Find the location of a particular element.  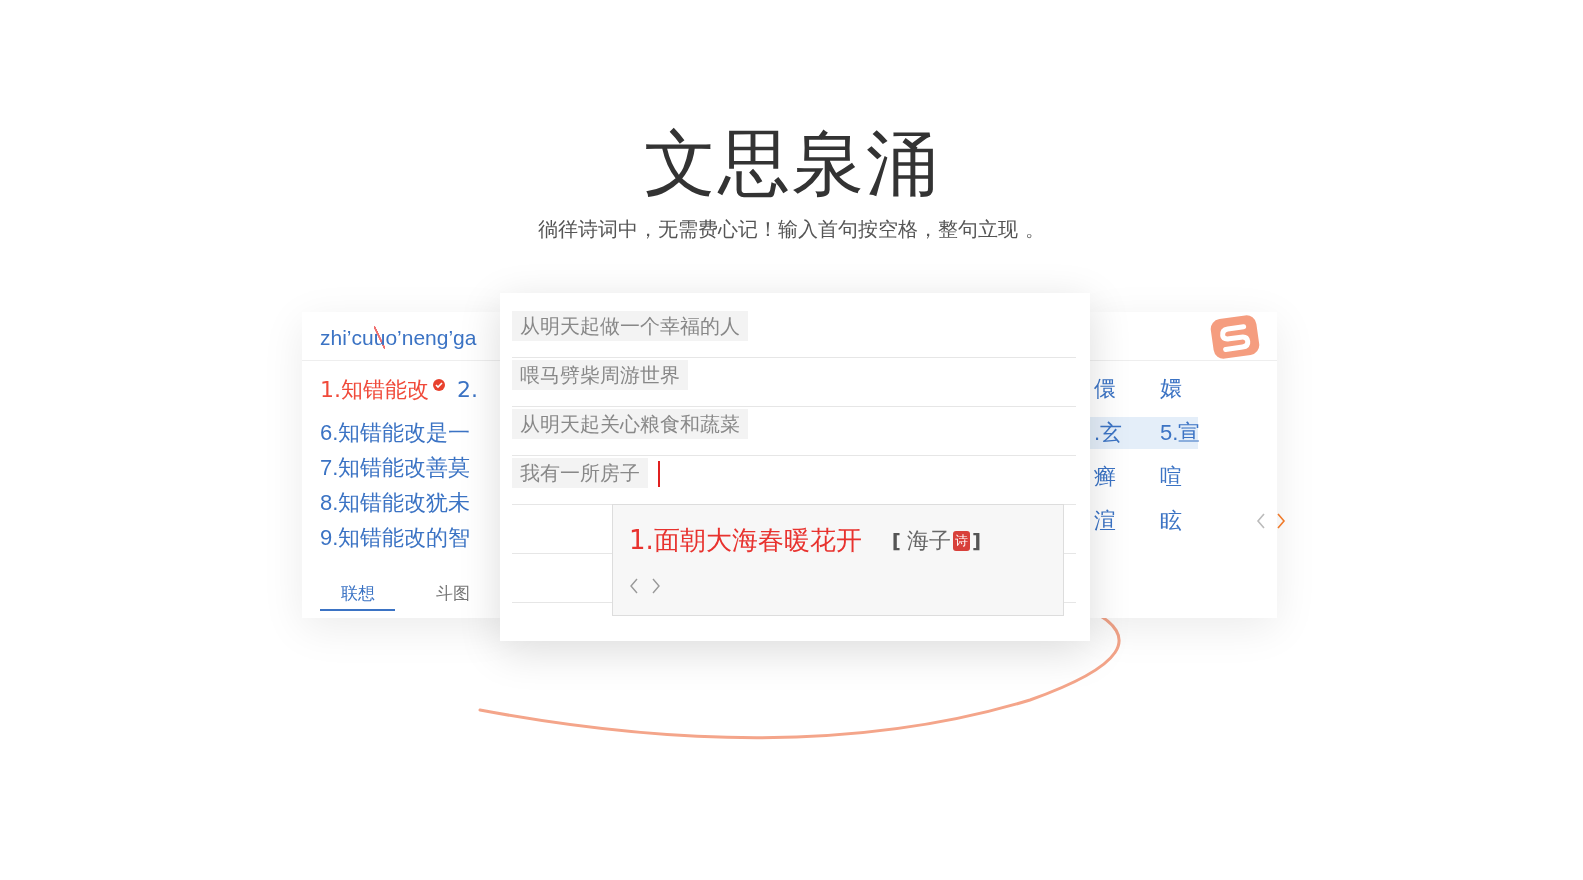

text-cursor is located at coordinates (659, 474).